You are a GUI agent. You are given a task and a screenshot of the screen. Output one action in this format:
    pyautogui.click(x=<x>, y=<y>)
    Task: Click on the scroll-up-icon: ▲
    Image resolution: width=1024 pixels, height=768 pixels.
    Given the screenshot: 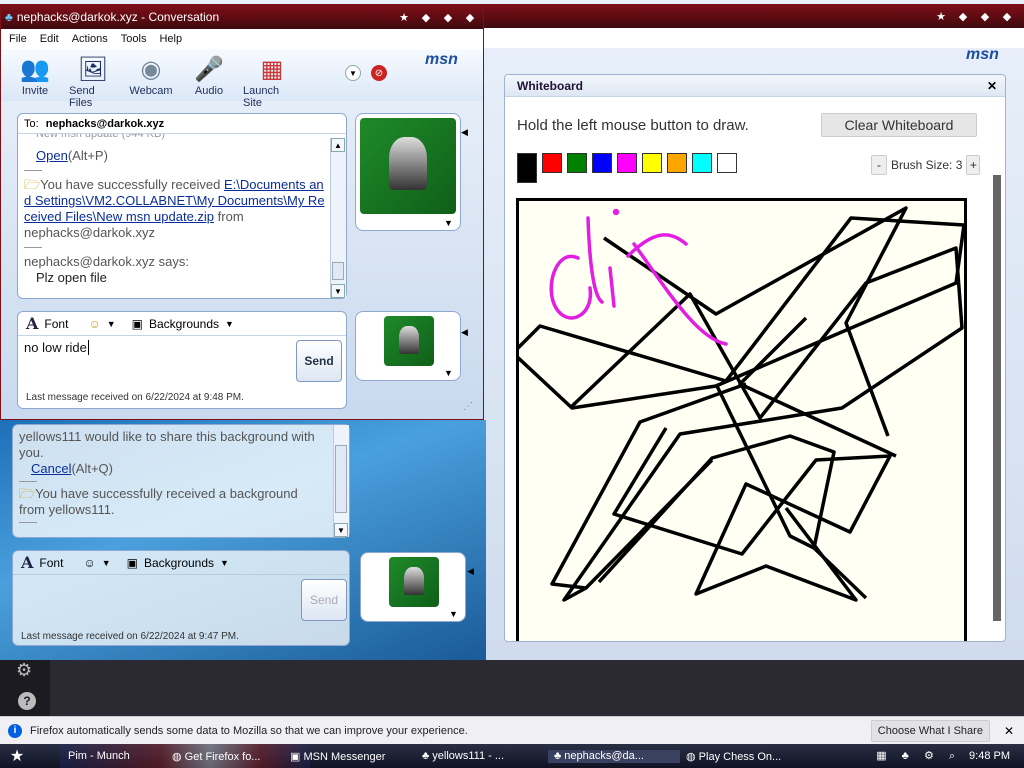 What is the action you would take?
    pyautogui.click(x=338, y=145)
    